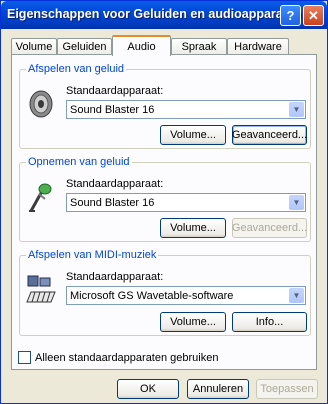  Describe the element at coordinates (152, 295) in the screenshot. I see `midi-device-value: Microsoft GS Wavetable-software` at that location.